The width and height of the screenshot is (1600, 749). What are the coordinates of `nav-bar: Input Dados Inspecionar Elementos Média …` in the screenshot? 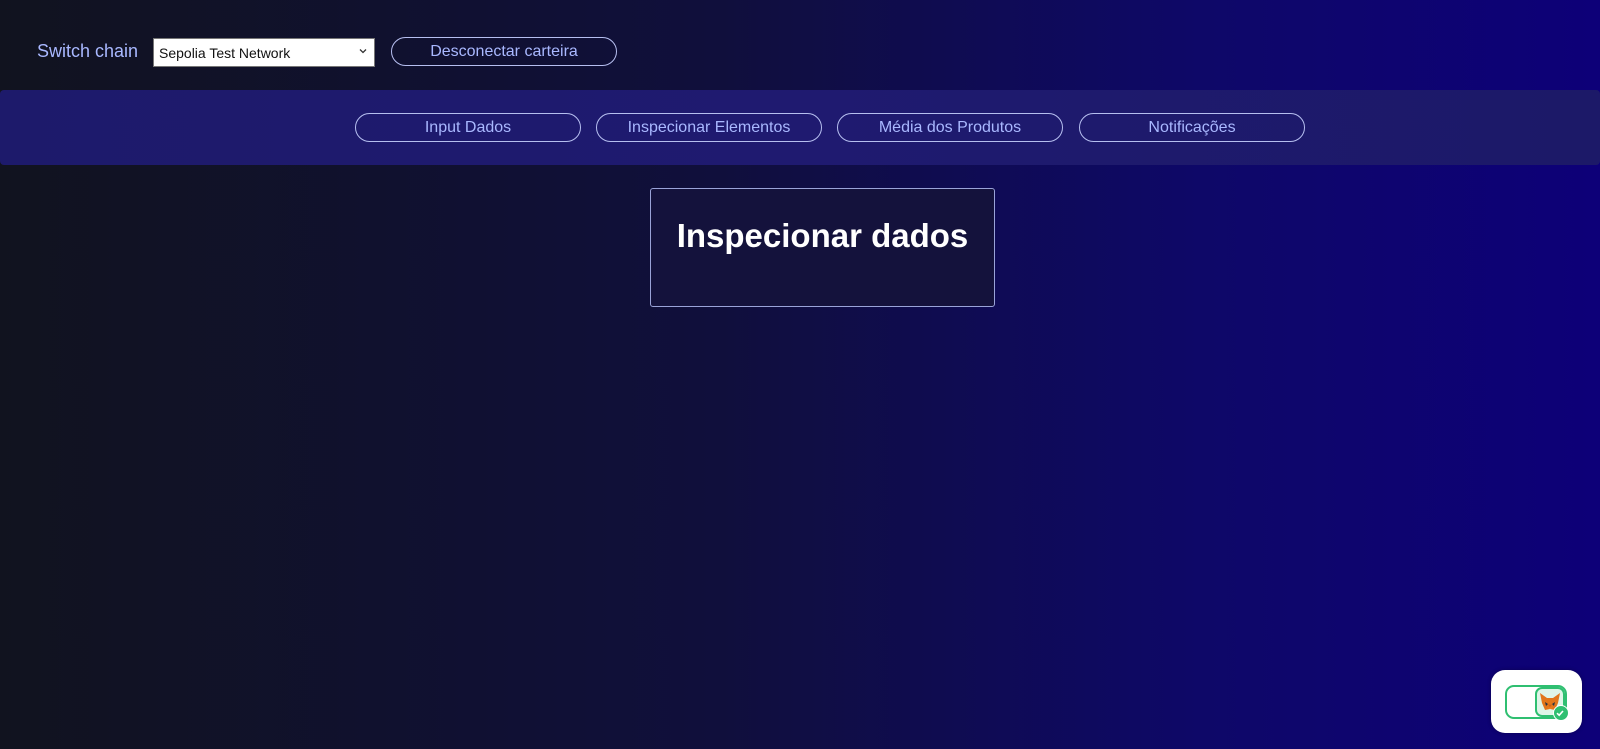 It's located at (800, 127).